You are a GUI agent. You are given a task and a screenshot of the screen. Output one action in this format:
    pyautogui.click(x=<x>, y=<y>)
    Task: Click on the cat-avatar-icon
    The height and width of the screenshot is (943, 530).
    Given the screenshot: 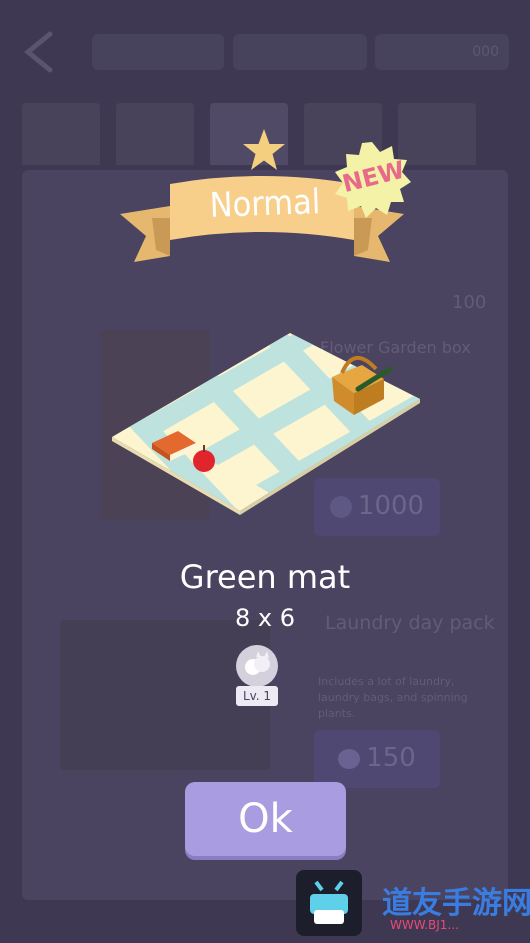 What is the action you would take?
    pyautogui.click(x=257, y=666)
    